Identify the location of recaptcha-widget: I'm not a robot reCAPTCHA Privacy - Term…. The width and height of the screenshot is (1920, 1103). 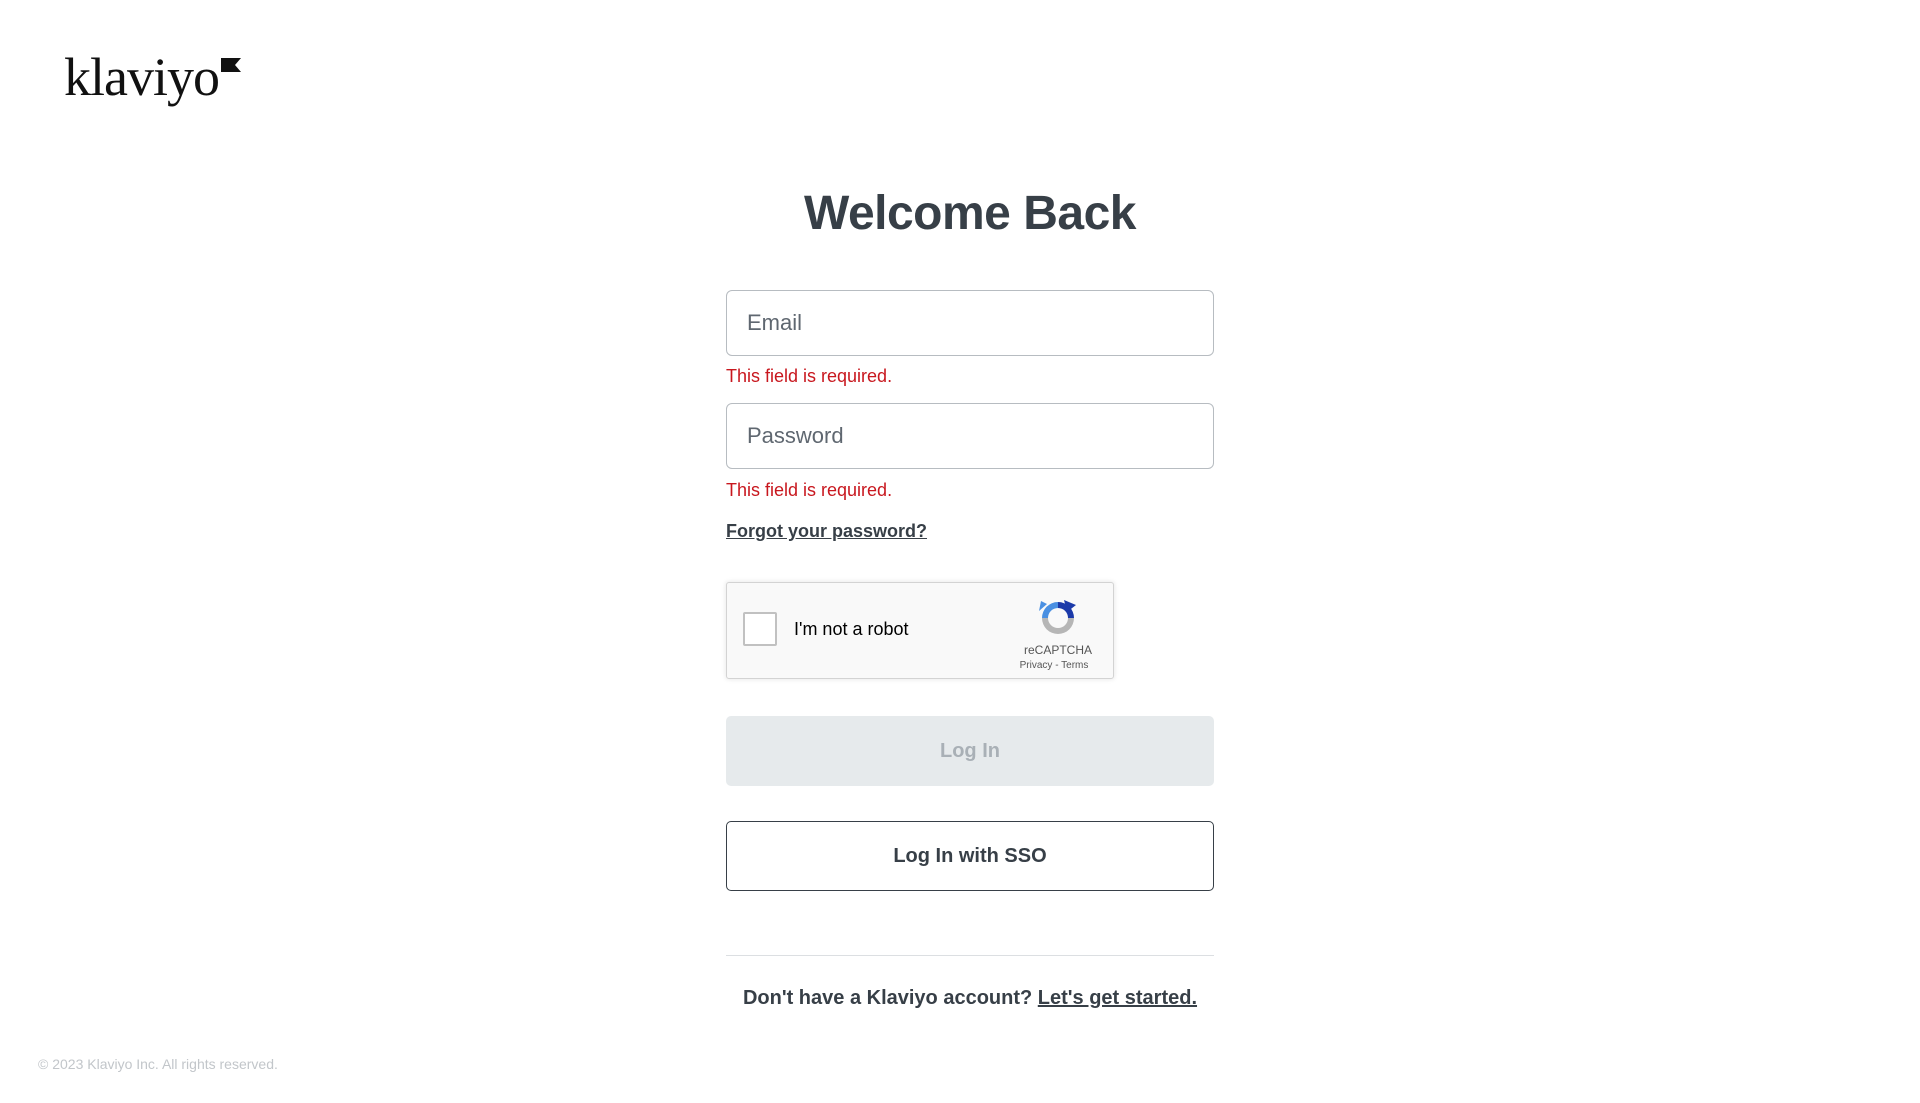
(920, 630).